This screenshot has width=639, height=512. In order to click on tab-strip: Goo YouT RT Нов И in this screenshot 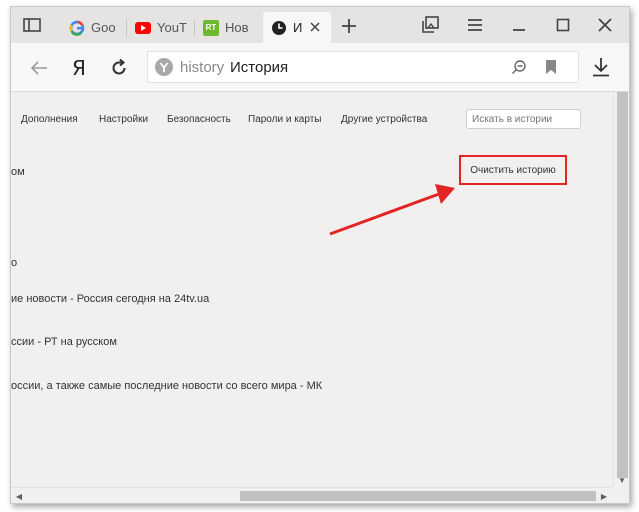, I will do `click(320, 25)`.